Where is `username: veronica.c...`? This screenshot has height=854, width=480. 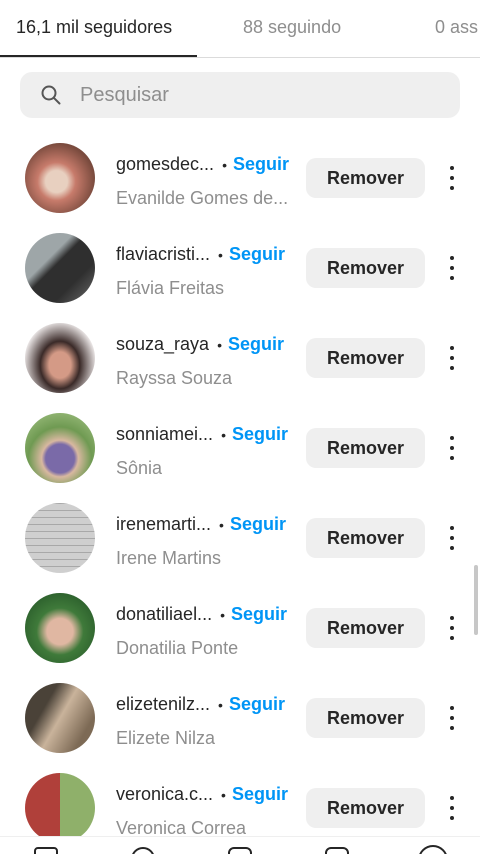 username: veronica.c... is located at coordinates (164, 794).